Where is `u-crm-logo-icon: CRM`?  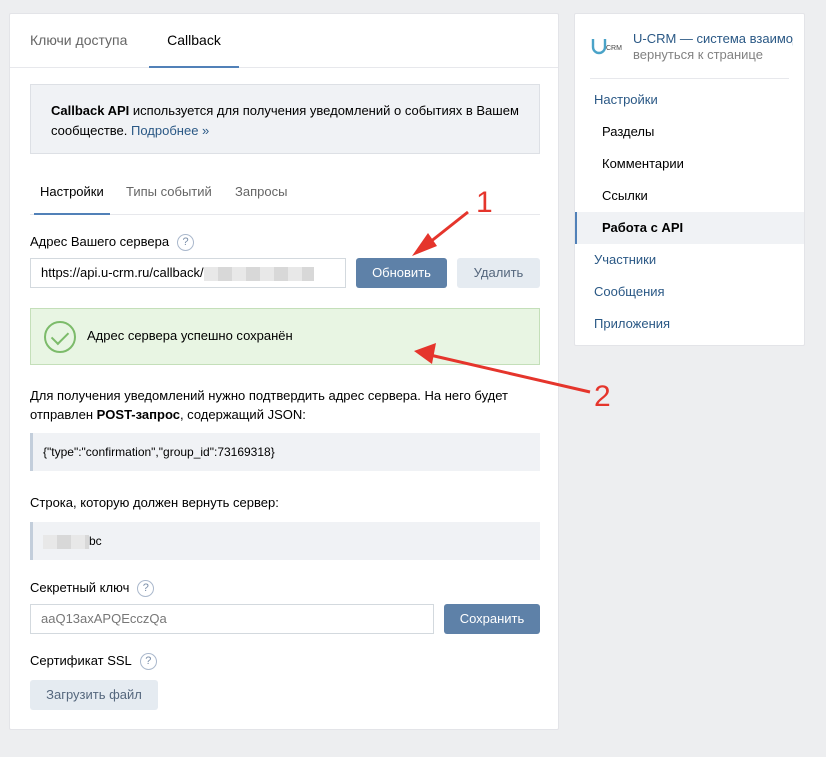 u-crm-logo-icon: CRM is located at coordinates (607, 46).